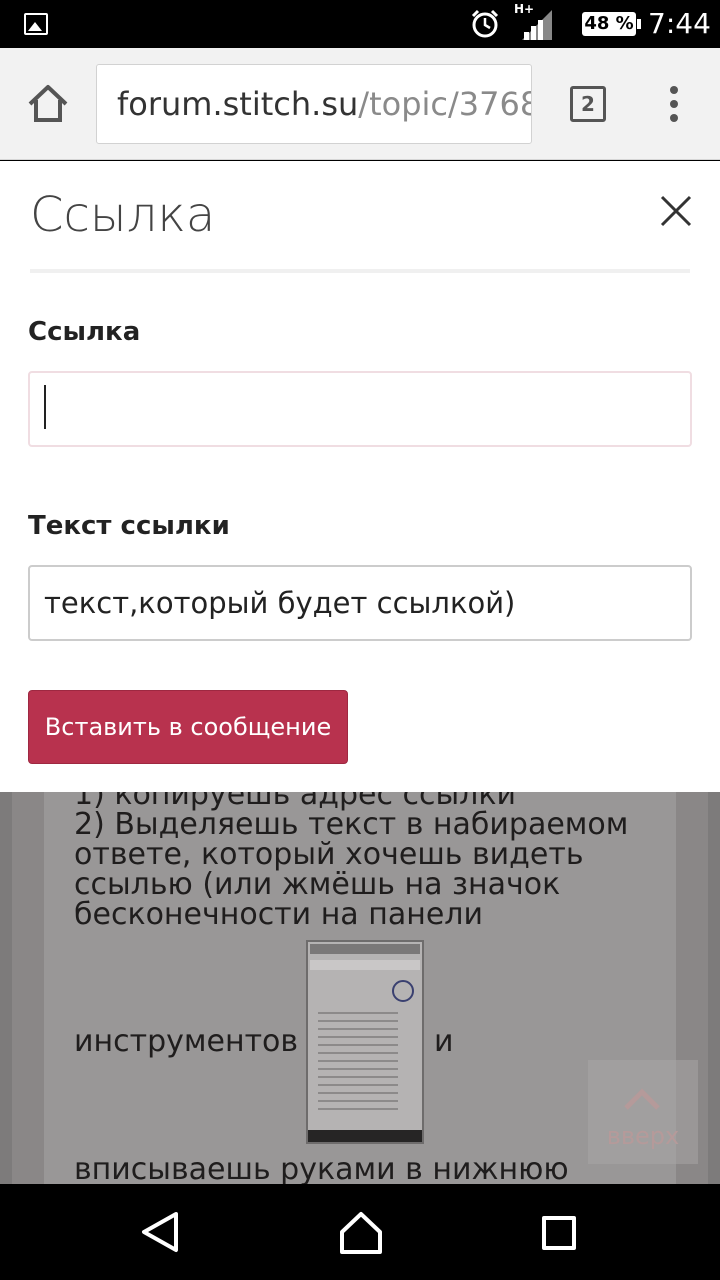  Describe the element at coordinates (186, 1041) in the screenshot. I see `post-line: инструментов` at that location.